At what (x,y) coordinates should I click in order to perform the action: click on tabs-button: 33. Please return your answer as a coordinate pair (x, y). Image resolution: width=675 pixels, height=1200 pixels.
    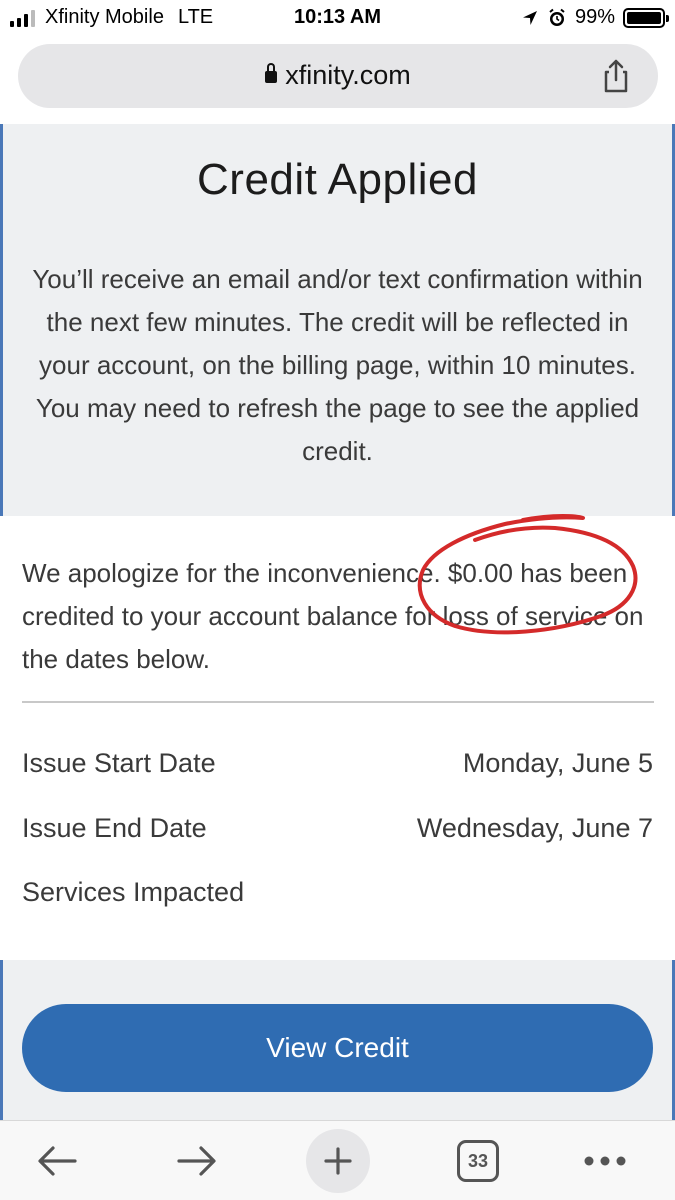
    Looking at the image, I should click on (478, 1160).